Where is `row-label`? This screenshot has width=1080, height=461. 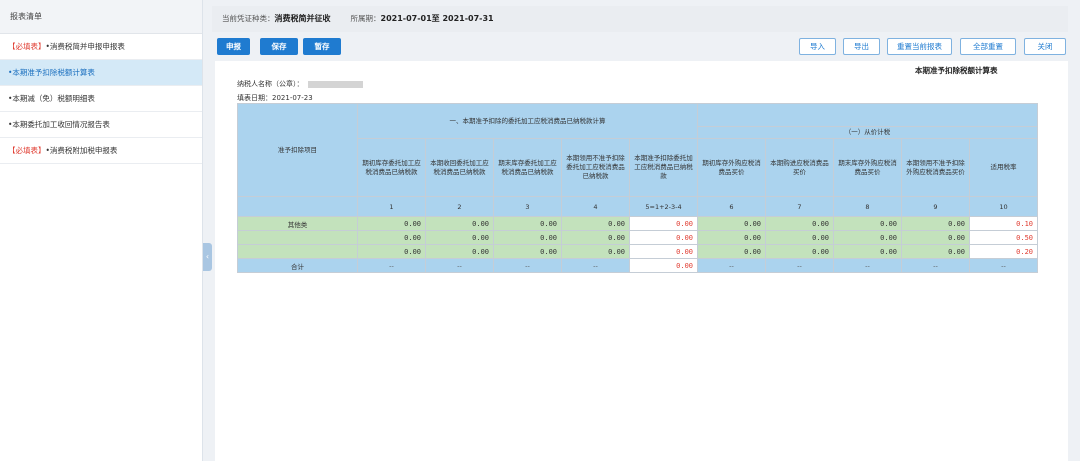 row-label is located at coordinates (297, 251).